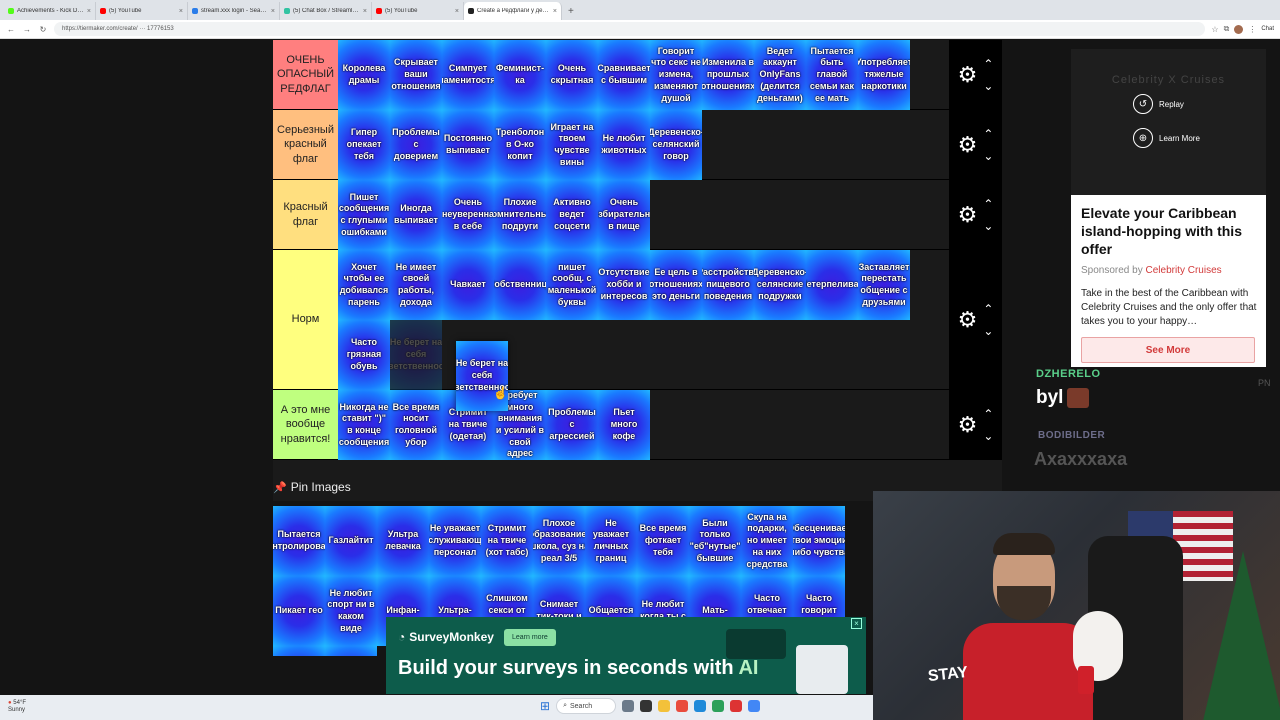  Describe the element at coordinates (715, 541) in the screenshot. I see `pool-card: Были только "еб"нутые" бывшие` at that location.